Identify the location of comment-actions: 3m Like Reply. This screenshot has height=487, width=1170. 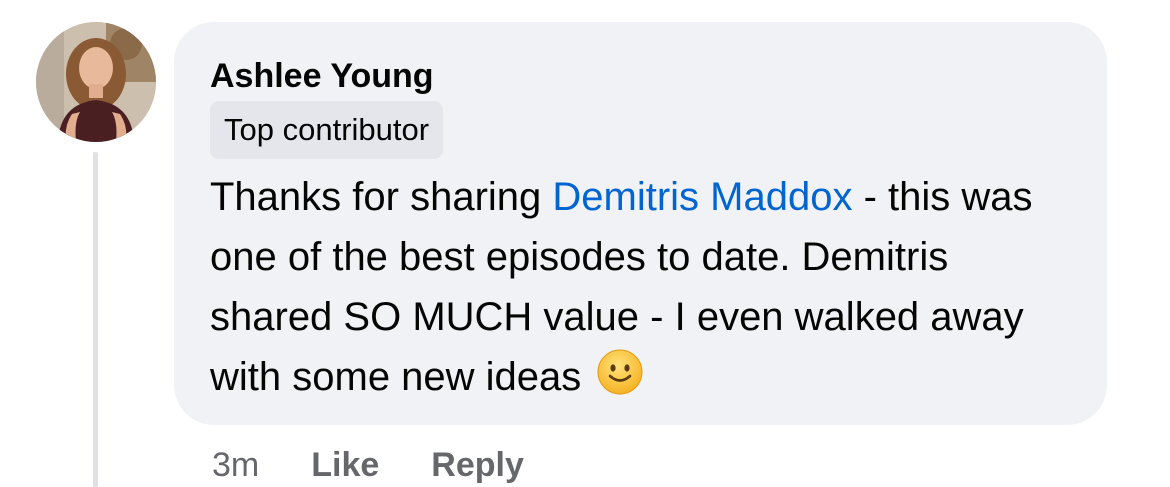
(394, 465).